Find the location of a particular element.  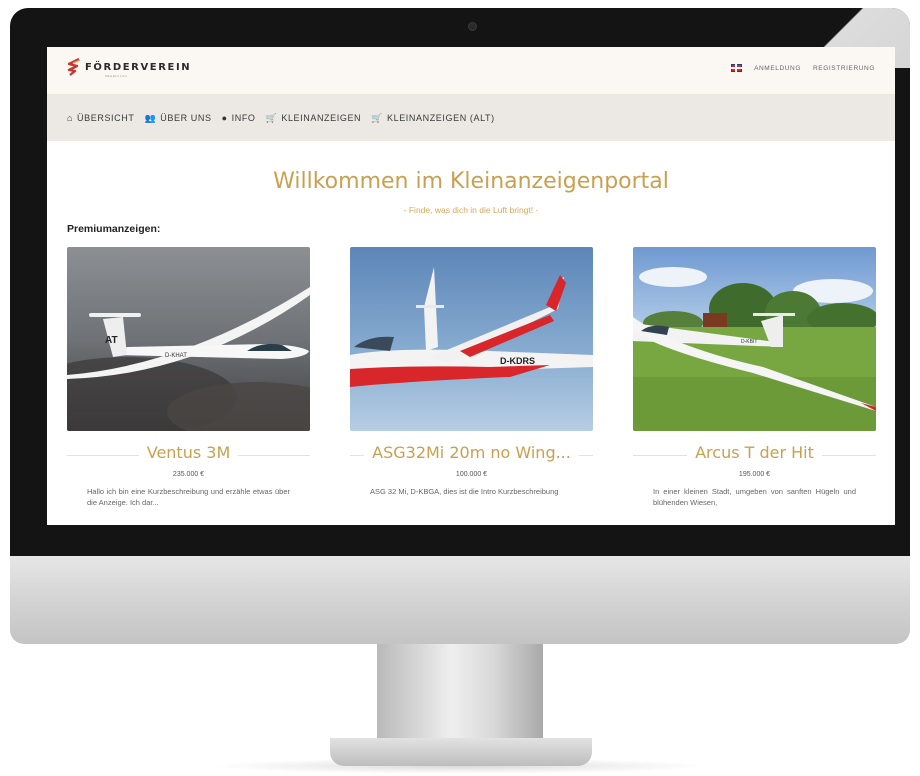

section-label: Premiumanzeigen: is located at coordinates (114, 229).